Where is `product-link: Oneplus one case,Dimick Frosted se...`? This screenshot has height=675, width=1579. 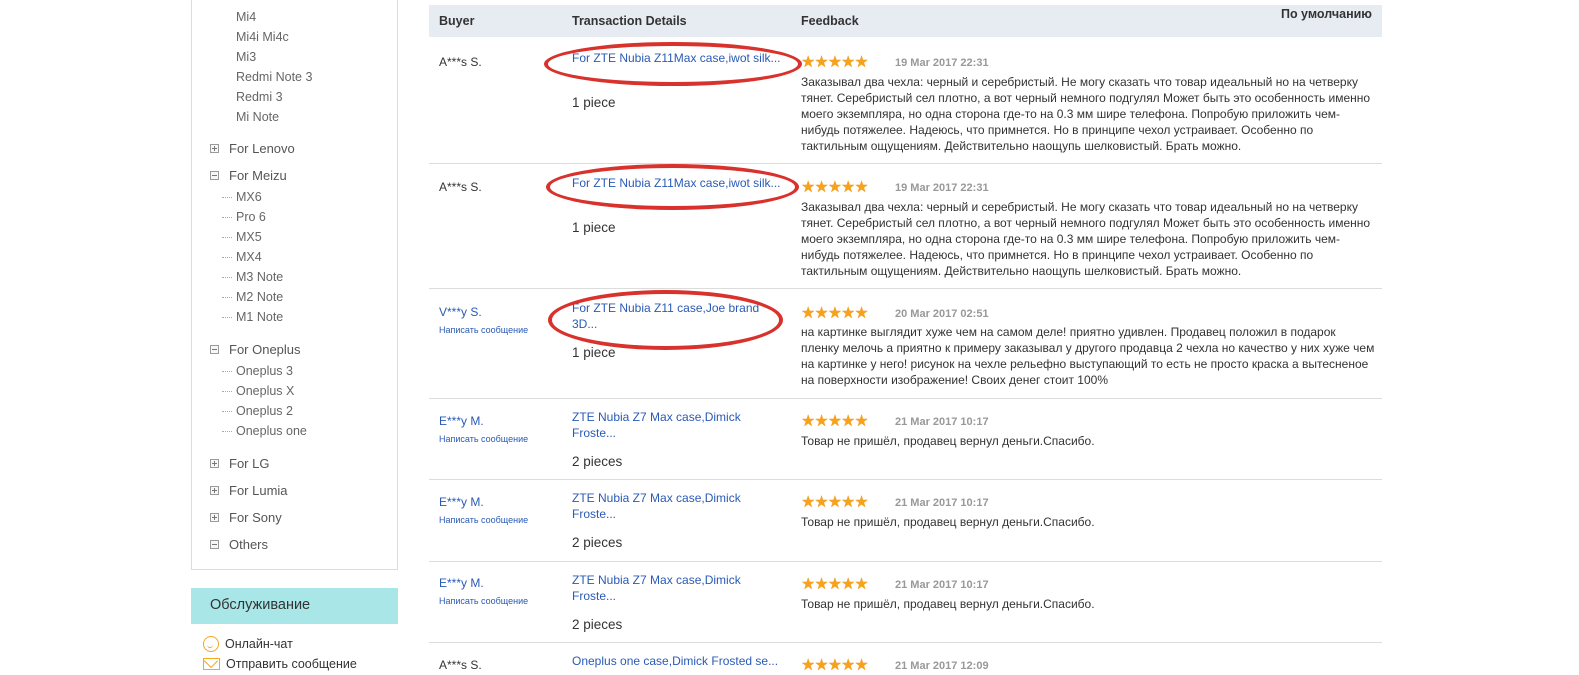 product-link: Oneplus one case,Dimick Frosted se... is located at coordinates (679, 661).